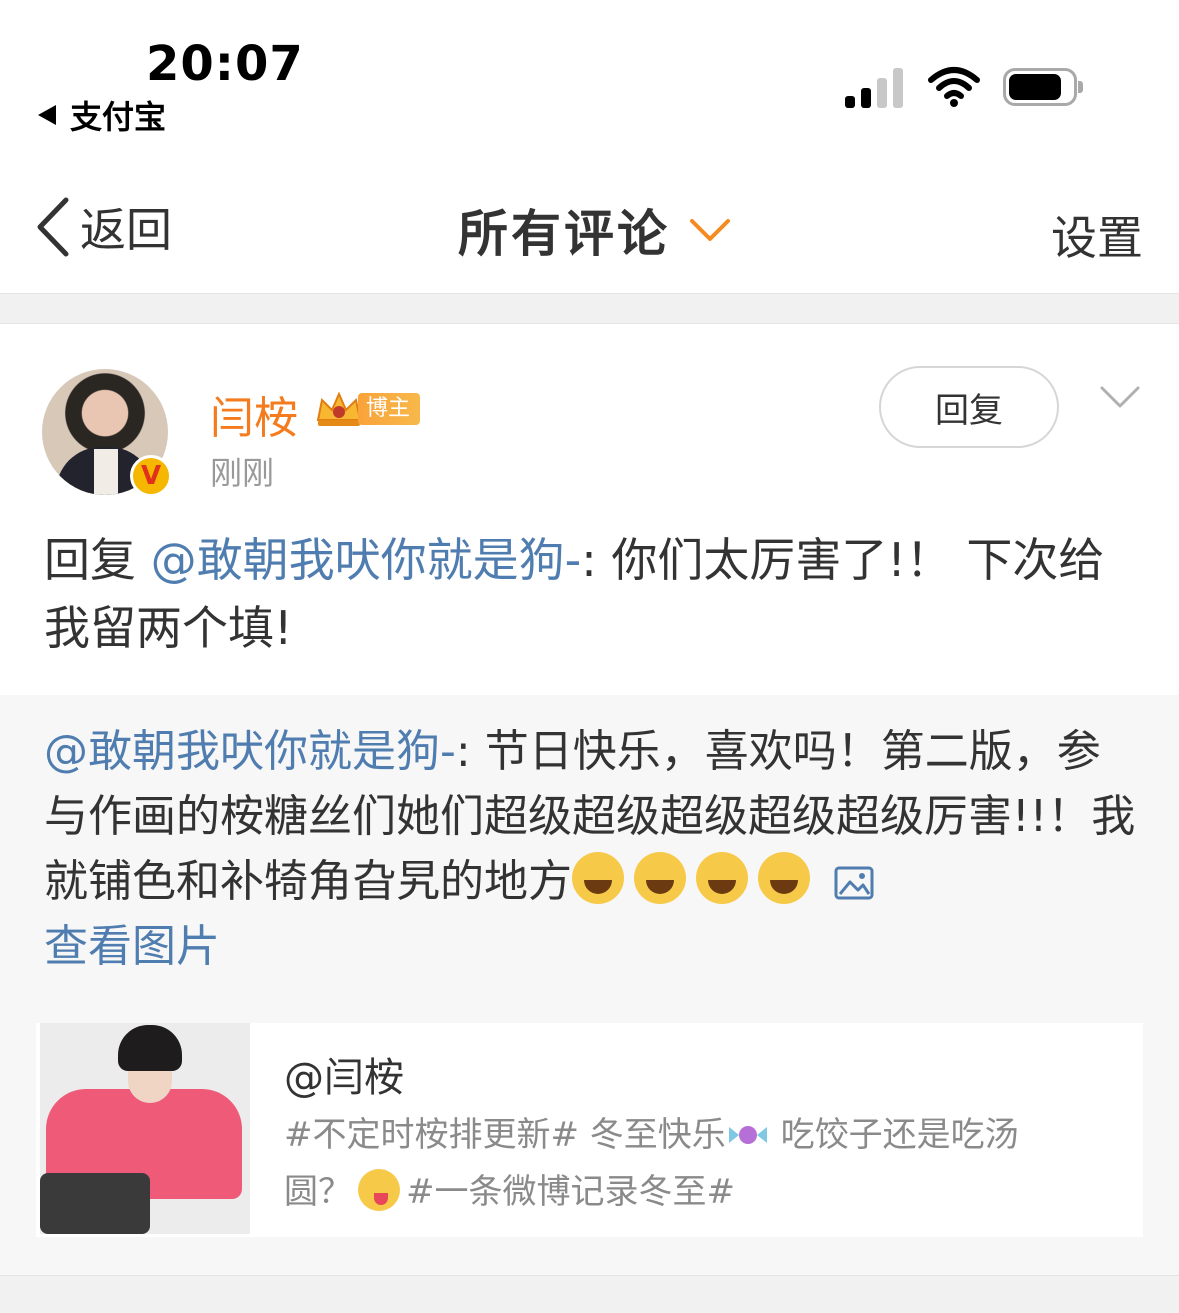  Describe the element at coordinates (254, 414) in the screenshot. I see `author-name: 闫桉` at that location.